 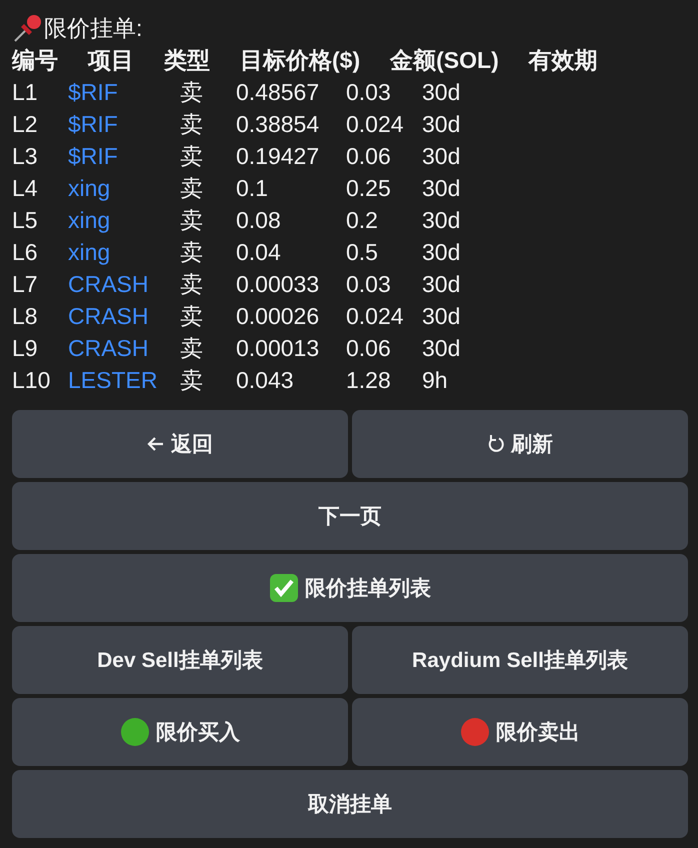 I want to click on column-header: 目标价格($), so click(x=300, y=60).